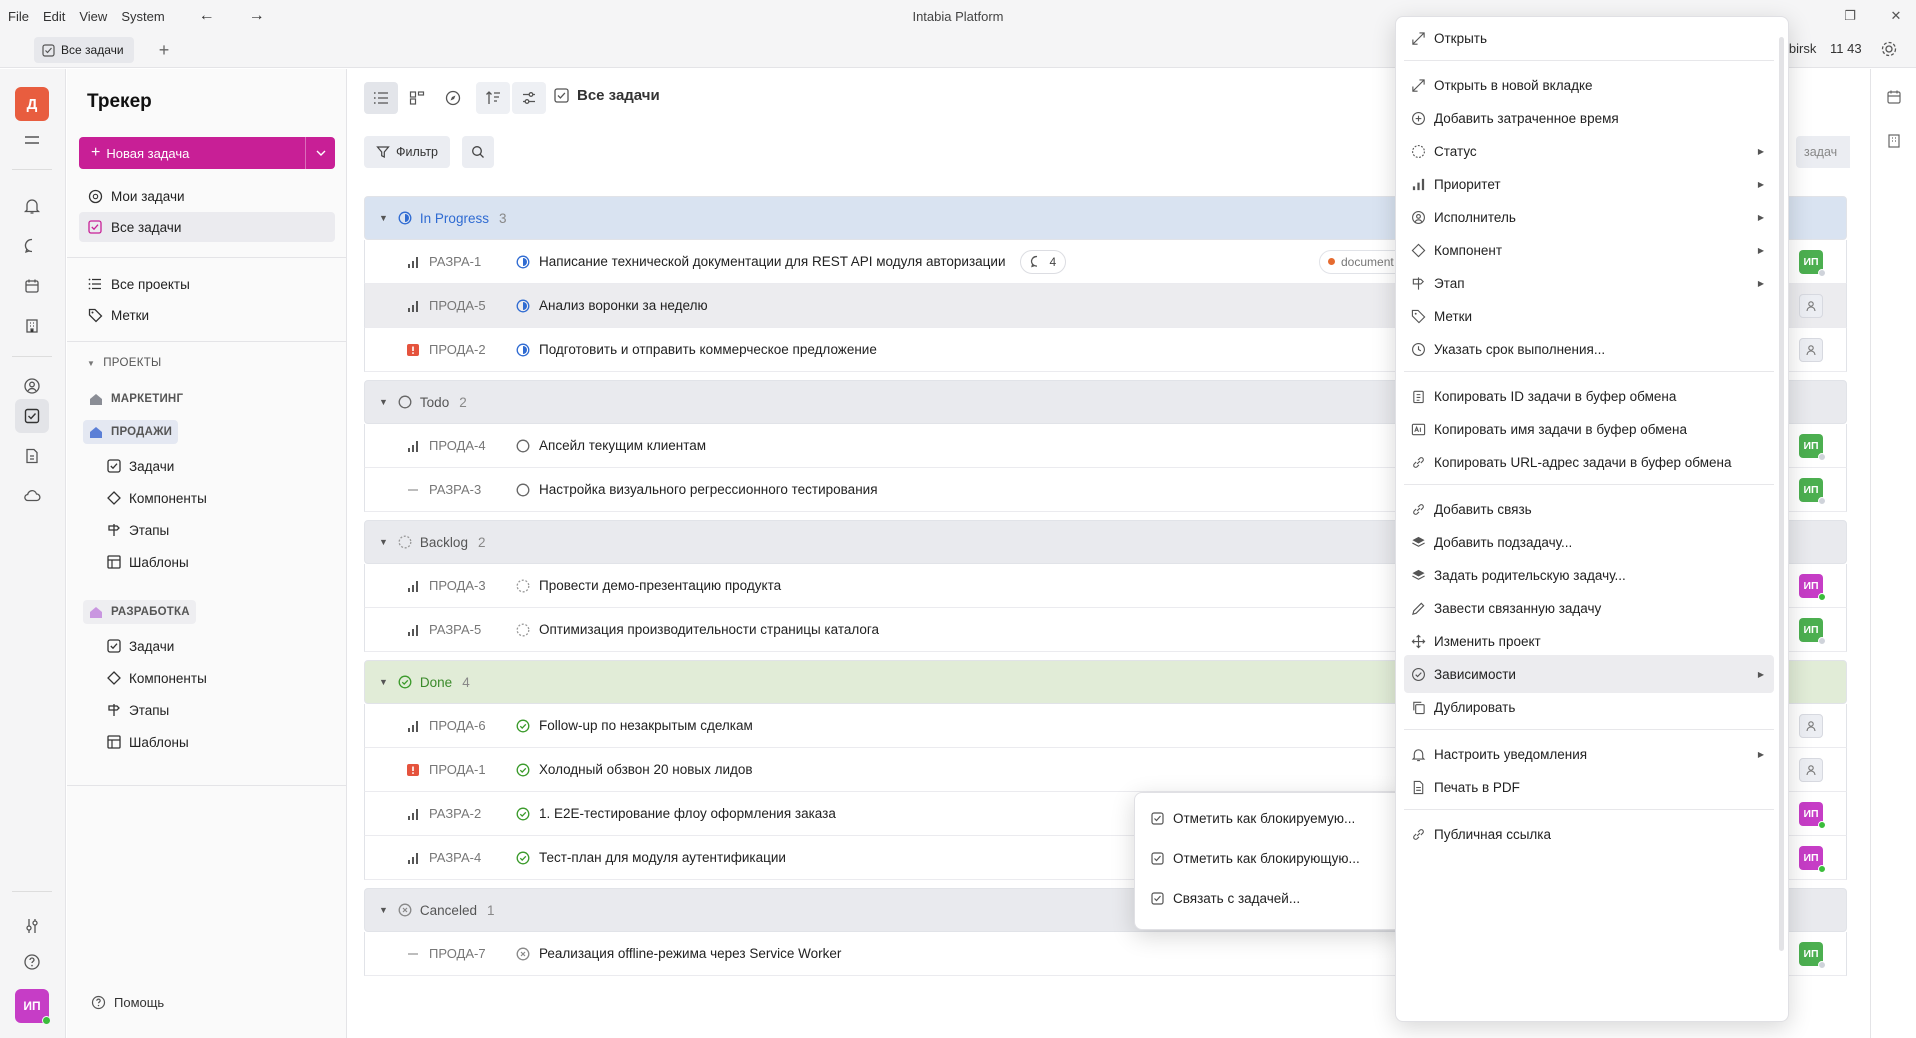 This screenshot has height=1038, width=1916. I want to click on task-title: Холодный обзвон 20 новых лидов, so click(646, 769).